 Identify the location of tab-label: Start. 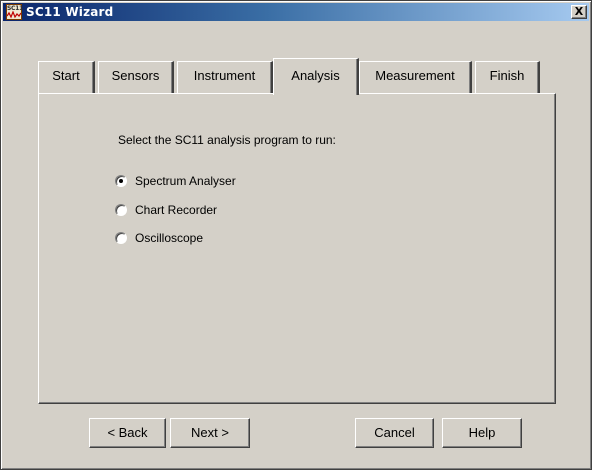
(66, 75).